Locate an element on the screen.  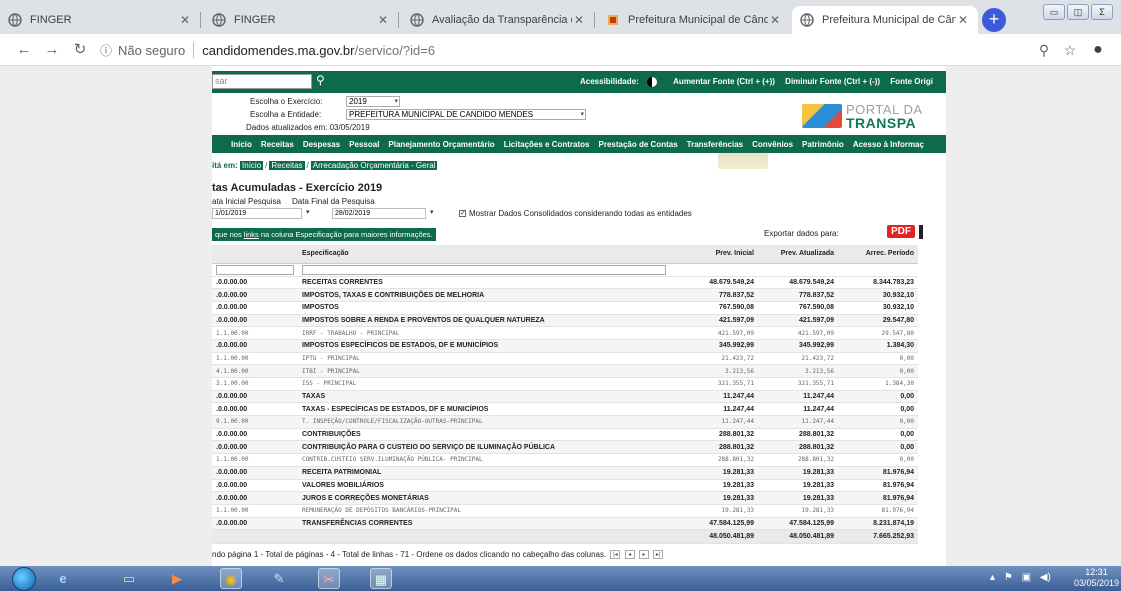
row-specification: ITBI - PRINCIPAL is located at coordinates (484, 371).